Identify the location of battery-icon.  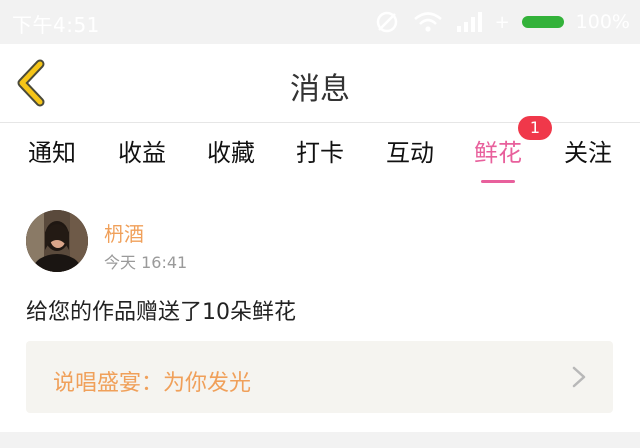
(542, 22).